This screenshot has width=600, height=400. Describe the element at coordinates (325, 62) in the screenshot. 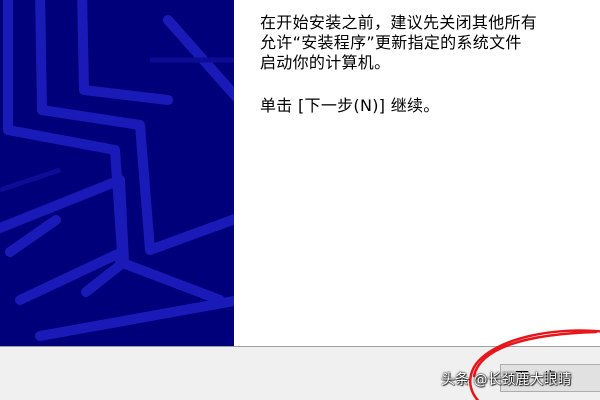

I see `instruction-line-3: 启动你的计算机。` at that location.